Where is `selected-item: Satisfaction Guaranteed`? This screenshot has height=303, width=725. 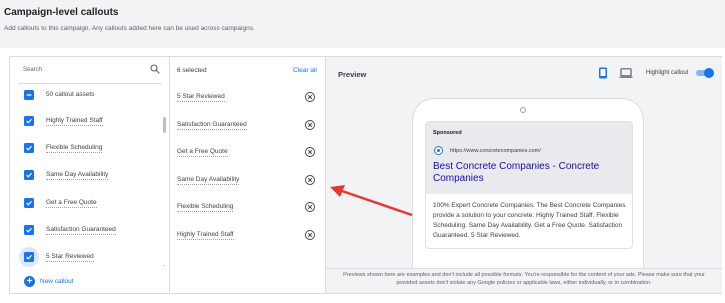 selected-item: Satisfaction Guaranteed is located at coordinates (250, 126).